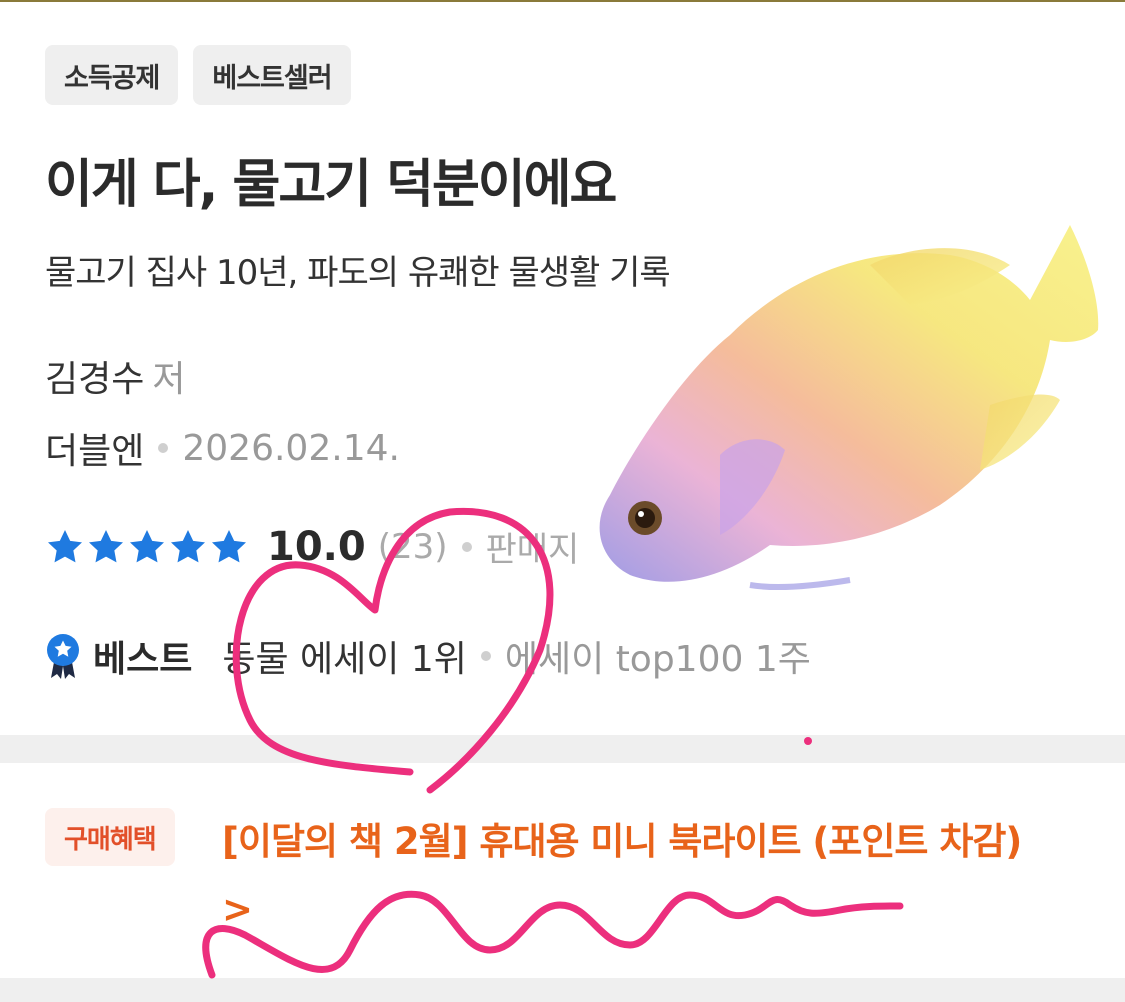 The height and width of the screenshot is (1002, 1125). Describe the element at coordinates (344, 659) in the screenshot. I see `rank-category-primary: 동물 에세이 1위` at that location.